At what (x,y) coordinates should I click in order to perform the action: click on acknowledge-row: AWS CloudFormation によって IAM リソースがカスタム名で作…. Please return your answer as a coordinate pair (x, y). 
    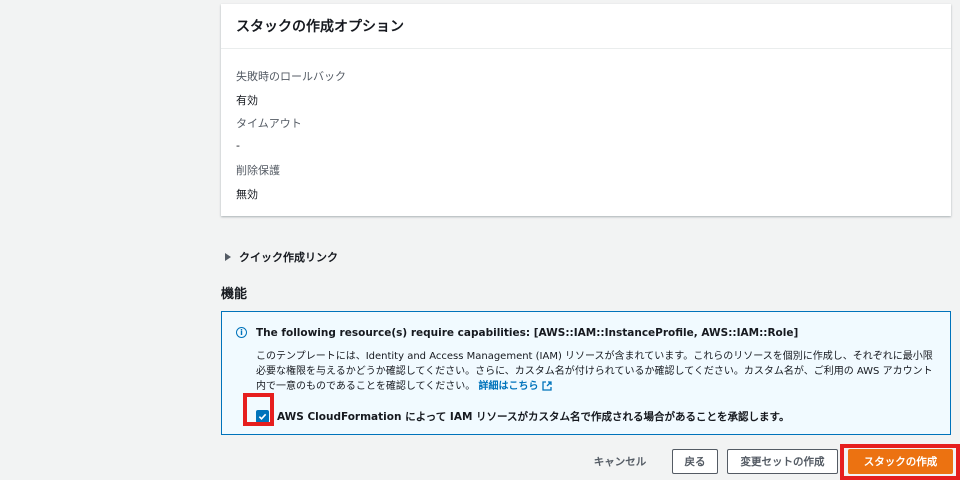
    Looking at the image, I should click on (522, 416).